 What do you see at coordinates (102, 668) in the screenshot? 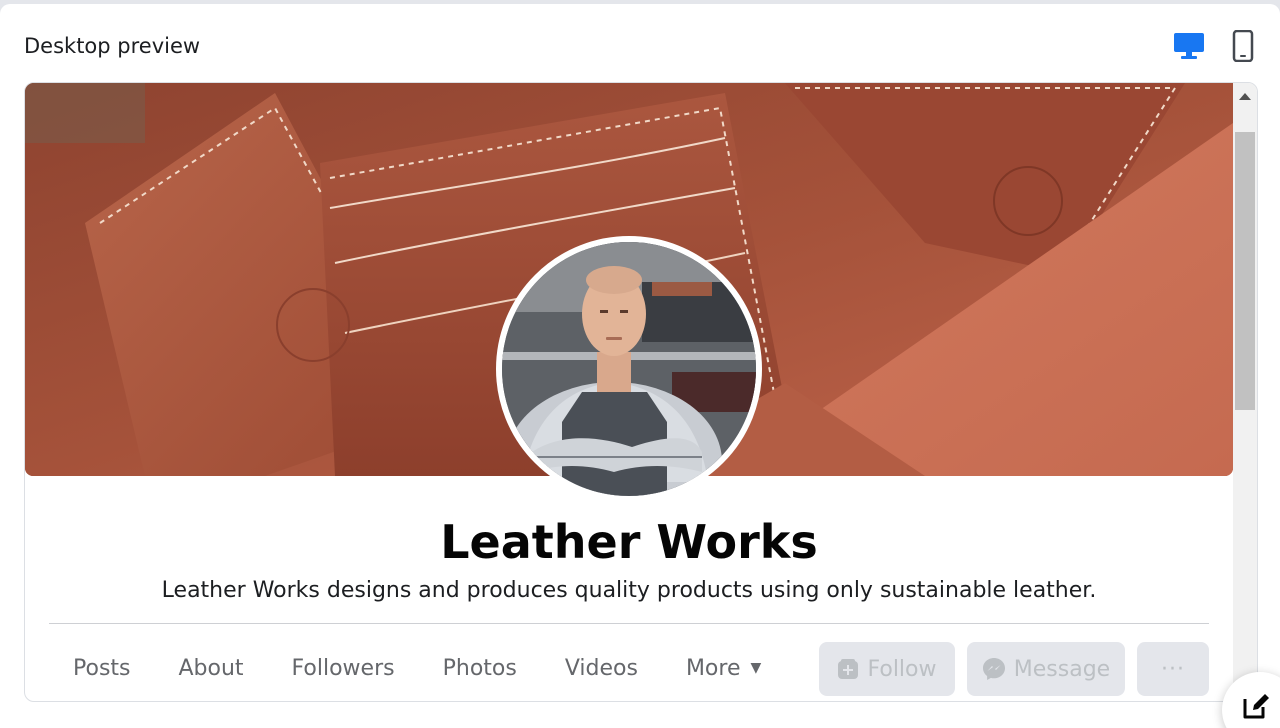
I see `tab-posts: Posts` at bounding box center [102, 668].